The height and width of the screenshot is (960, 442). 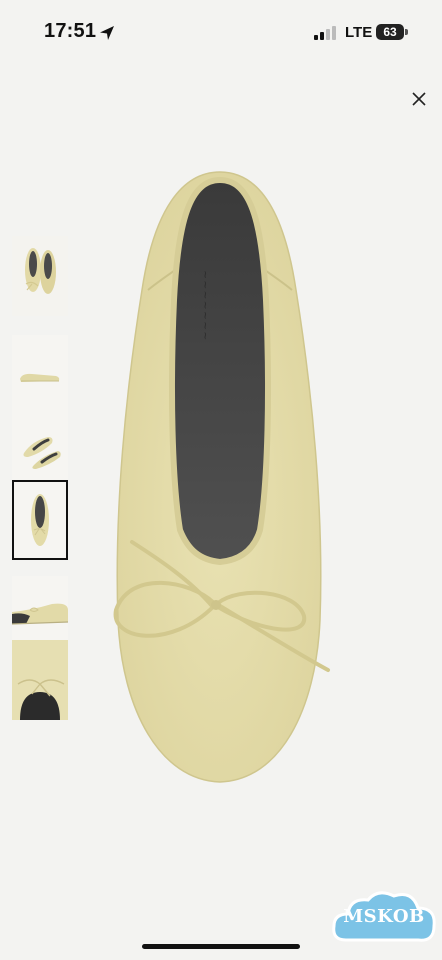 What do you see at coordinates (70, 31) in the screenshot?
I see `status-time: 17:51` at bounding box center [70, 31].